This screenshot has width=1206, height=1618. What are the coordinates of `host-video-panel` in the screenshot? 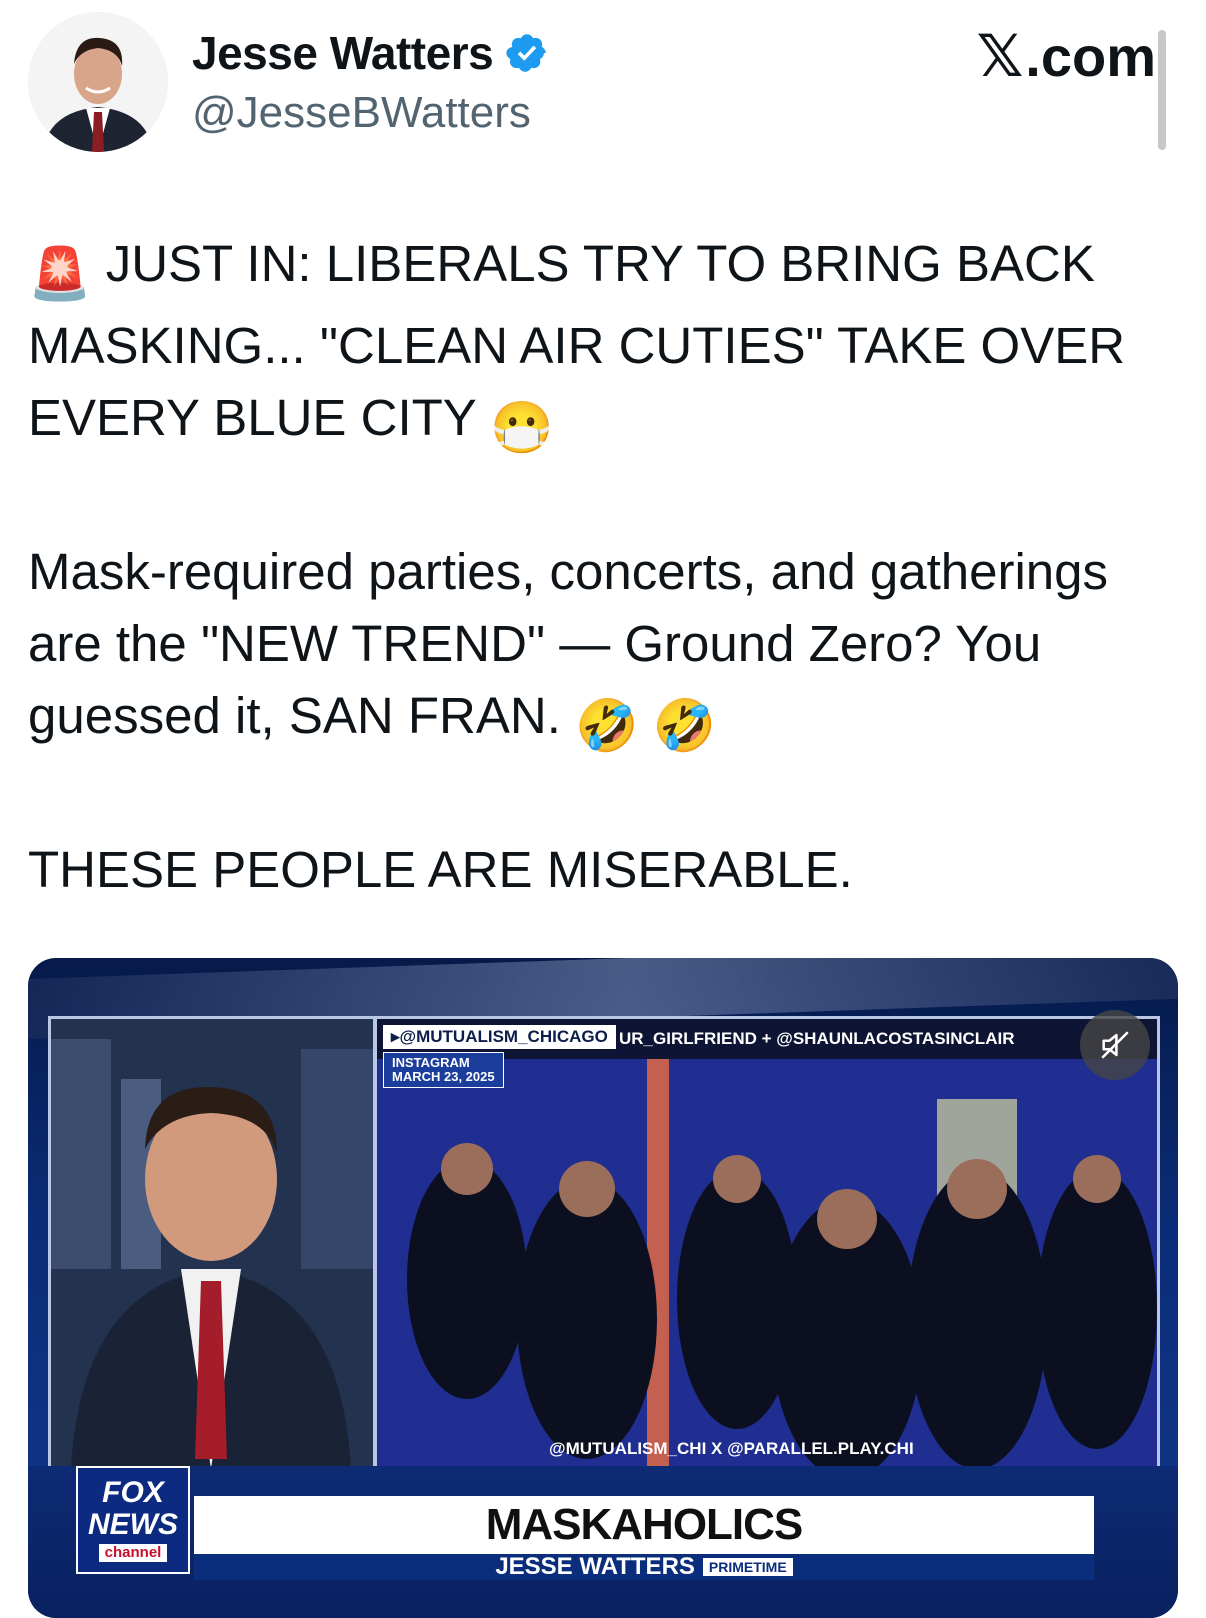 It's located at (212, 1244).